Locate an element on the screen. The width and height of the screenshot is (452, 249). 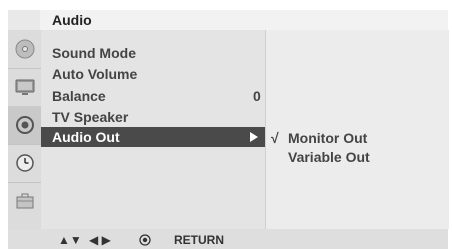
menu-item-auto-volume: Auto Volume is located at coordinates (94, 74).